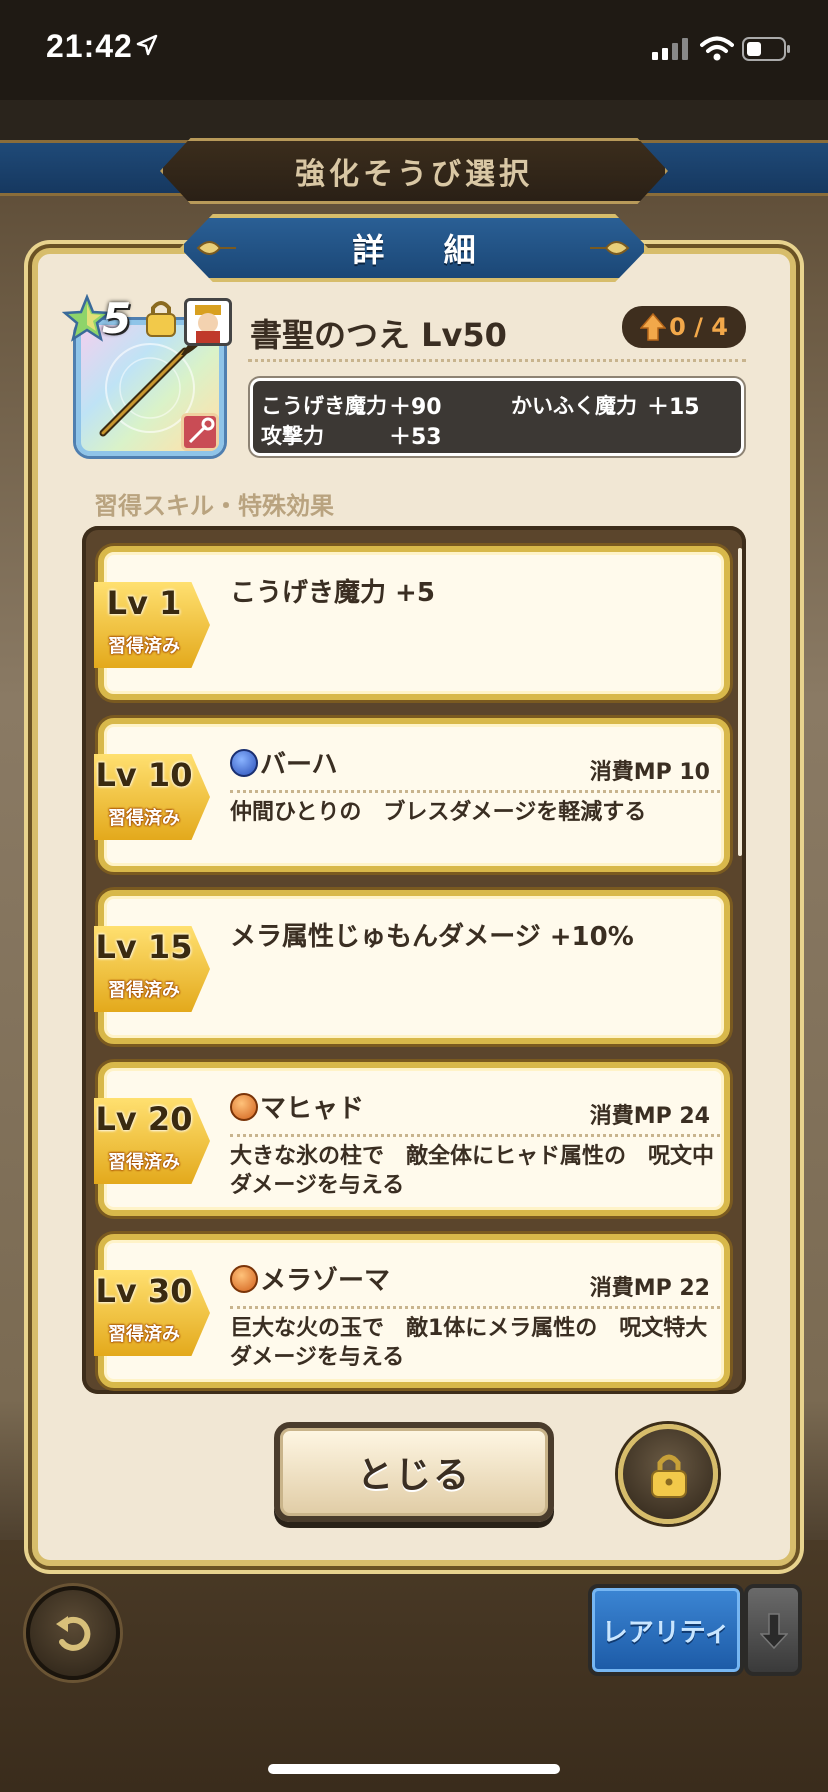  I want to click on level-text: Lv 1, so click(144, 603).